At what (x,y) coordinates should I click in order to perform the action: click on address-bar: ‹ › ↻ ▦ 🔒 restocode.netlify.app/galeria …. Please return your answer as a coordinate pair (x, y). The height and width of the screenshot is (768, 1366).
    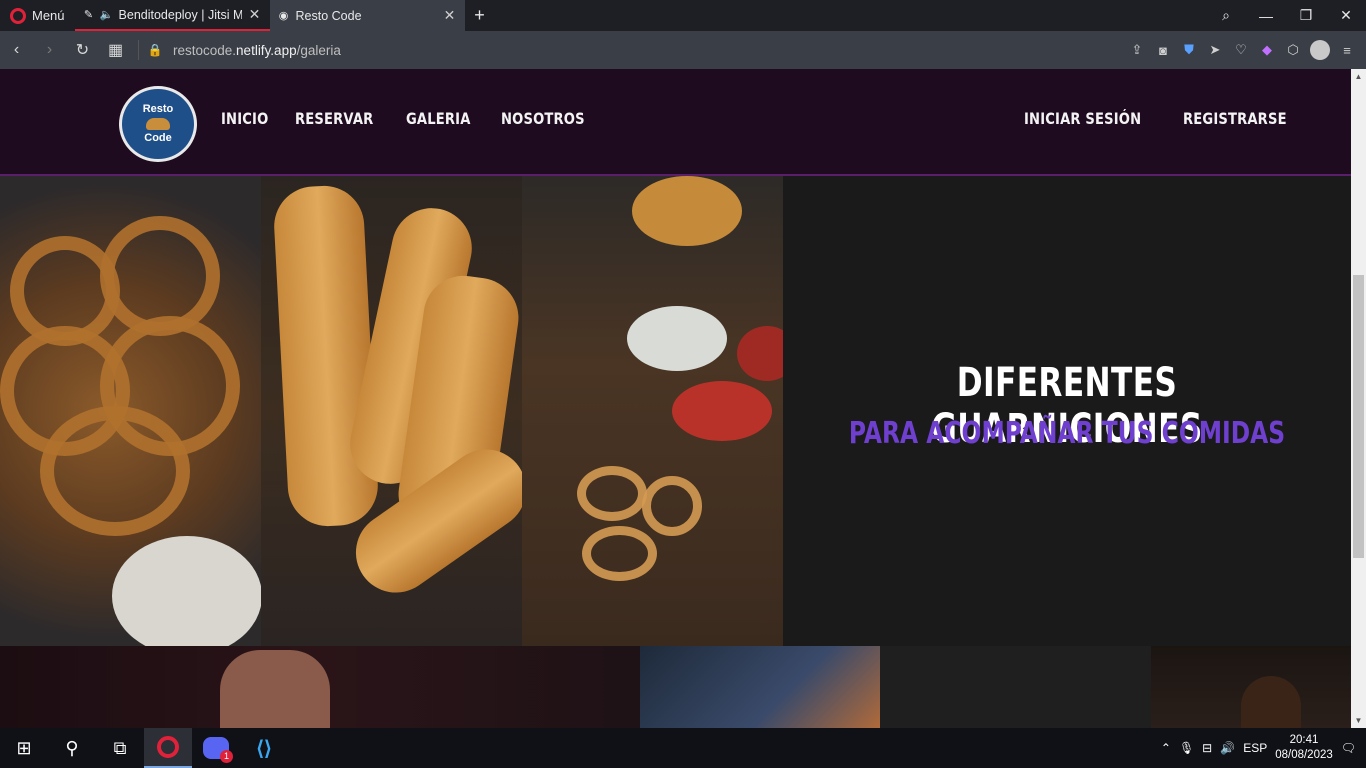
    Looking at the image, I should click on (683, 50).